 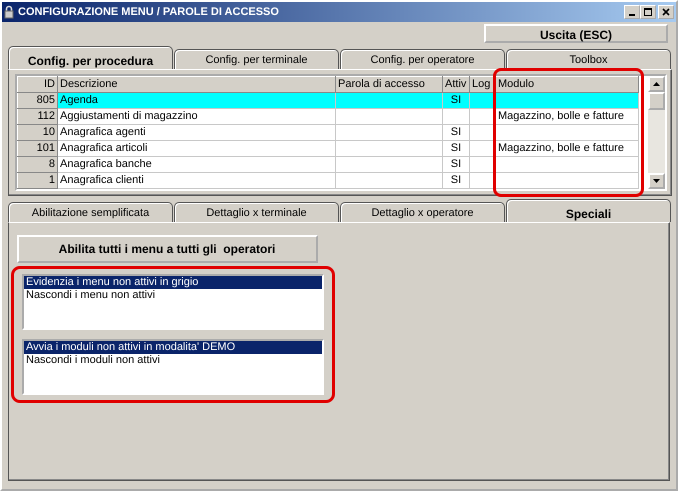 What do you see at coordinates (197, 100) in the screenshot?
I see `table-cell: Agenda` at bounding box center [197, 100].